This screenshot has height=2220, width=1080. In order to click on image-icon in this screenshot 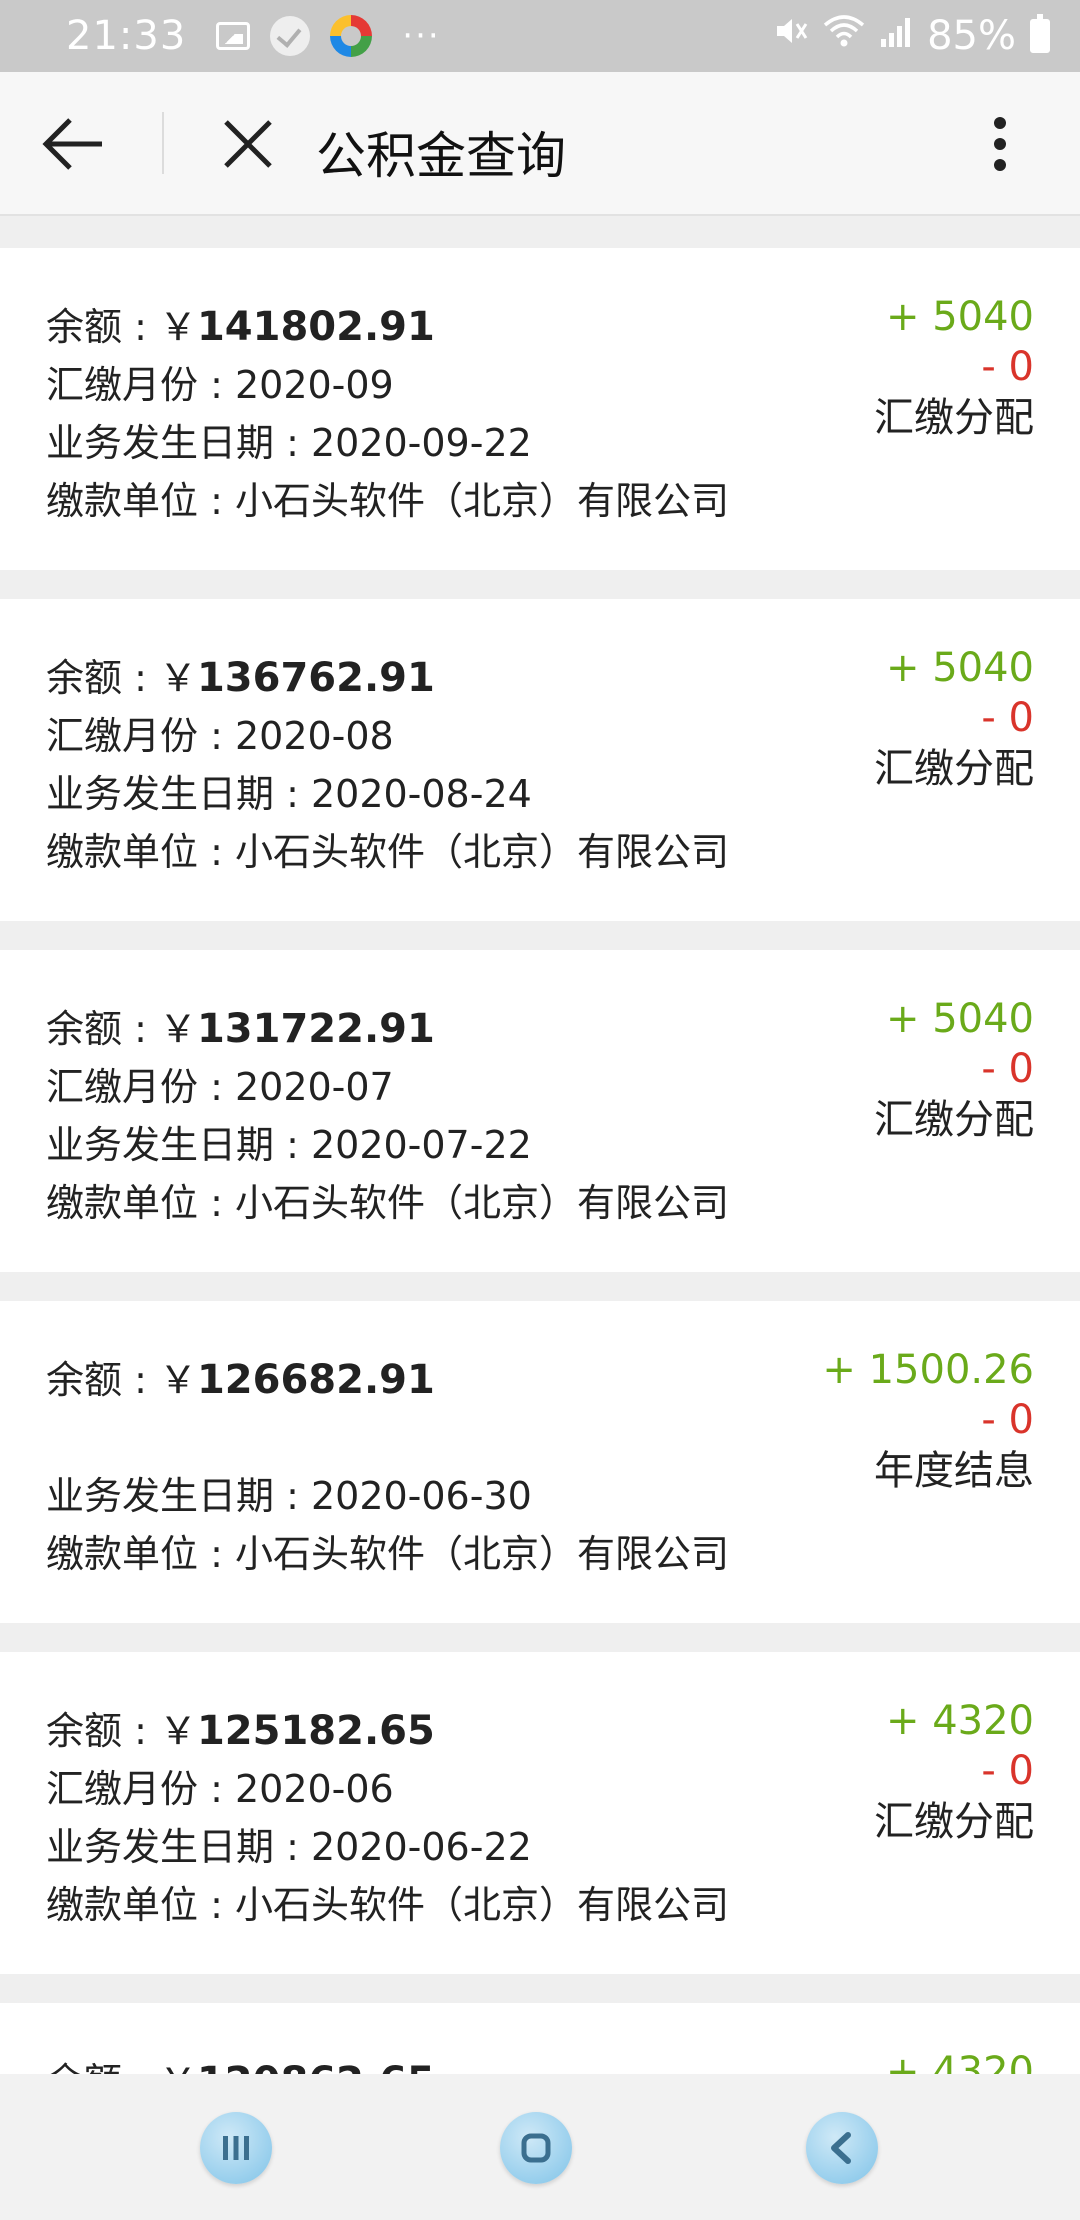, I will do `click(233, 36)`.